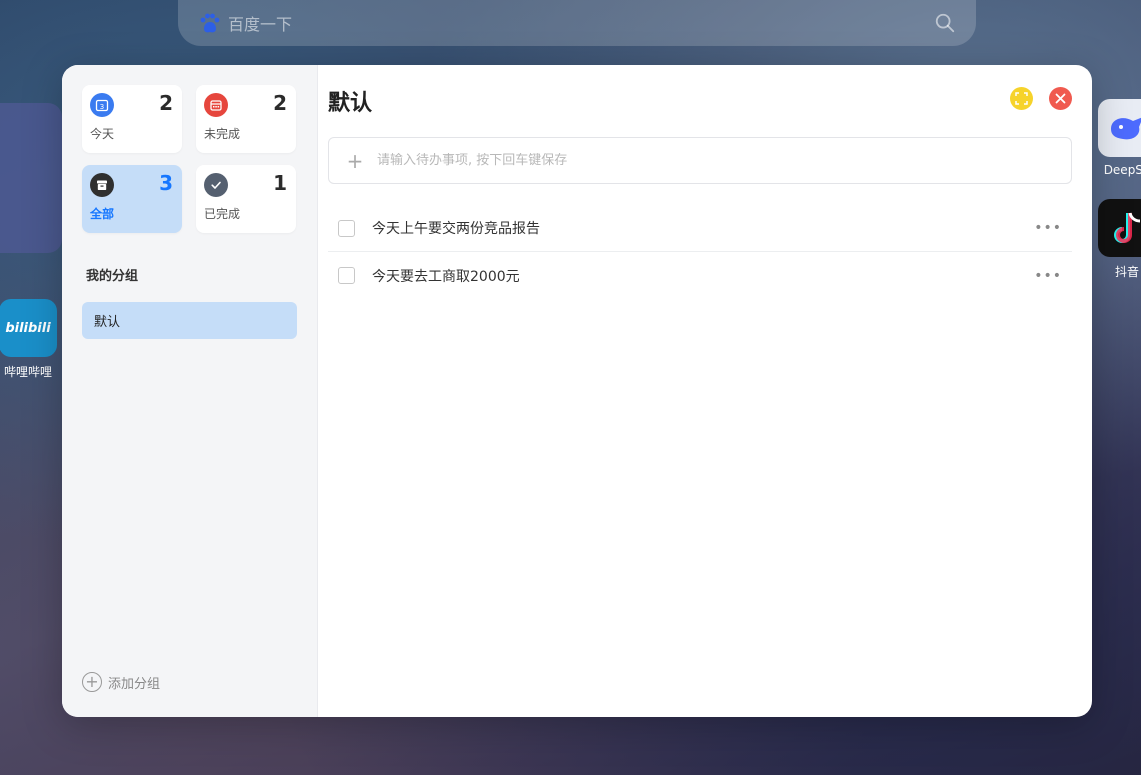  I want to click on todo-list: 今天上午要交两份竞品报告 ••• 今天要去工商取2000元 •••, so click(700, 252).